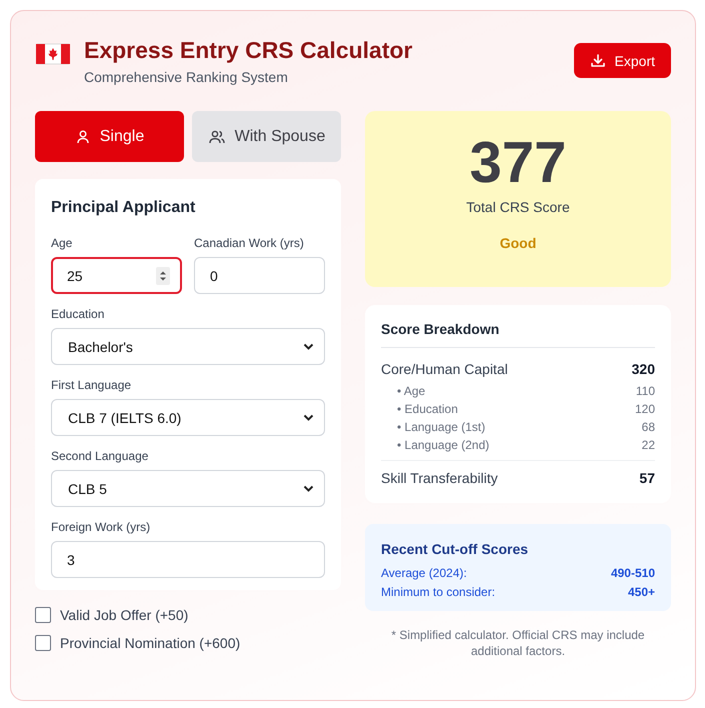 Image resolution: width=705 pixels, height=708 pixels. What do you see at coordinates (188, 559) in the screenshot?
I see `number-field: 3` at bounding box center [188, 559].